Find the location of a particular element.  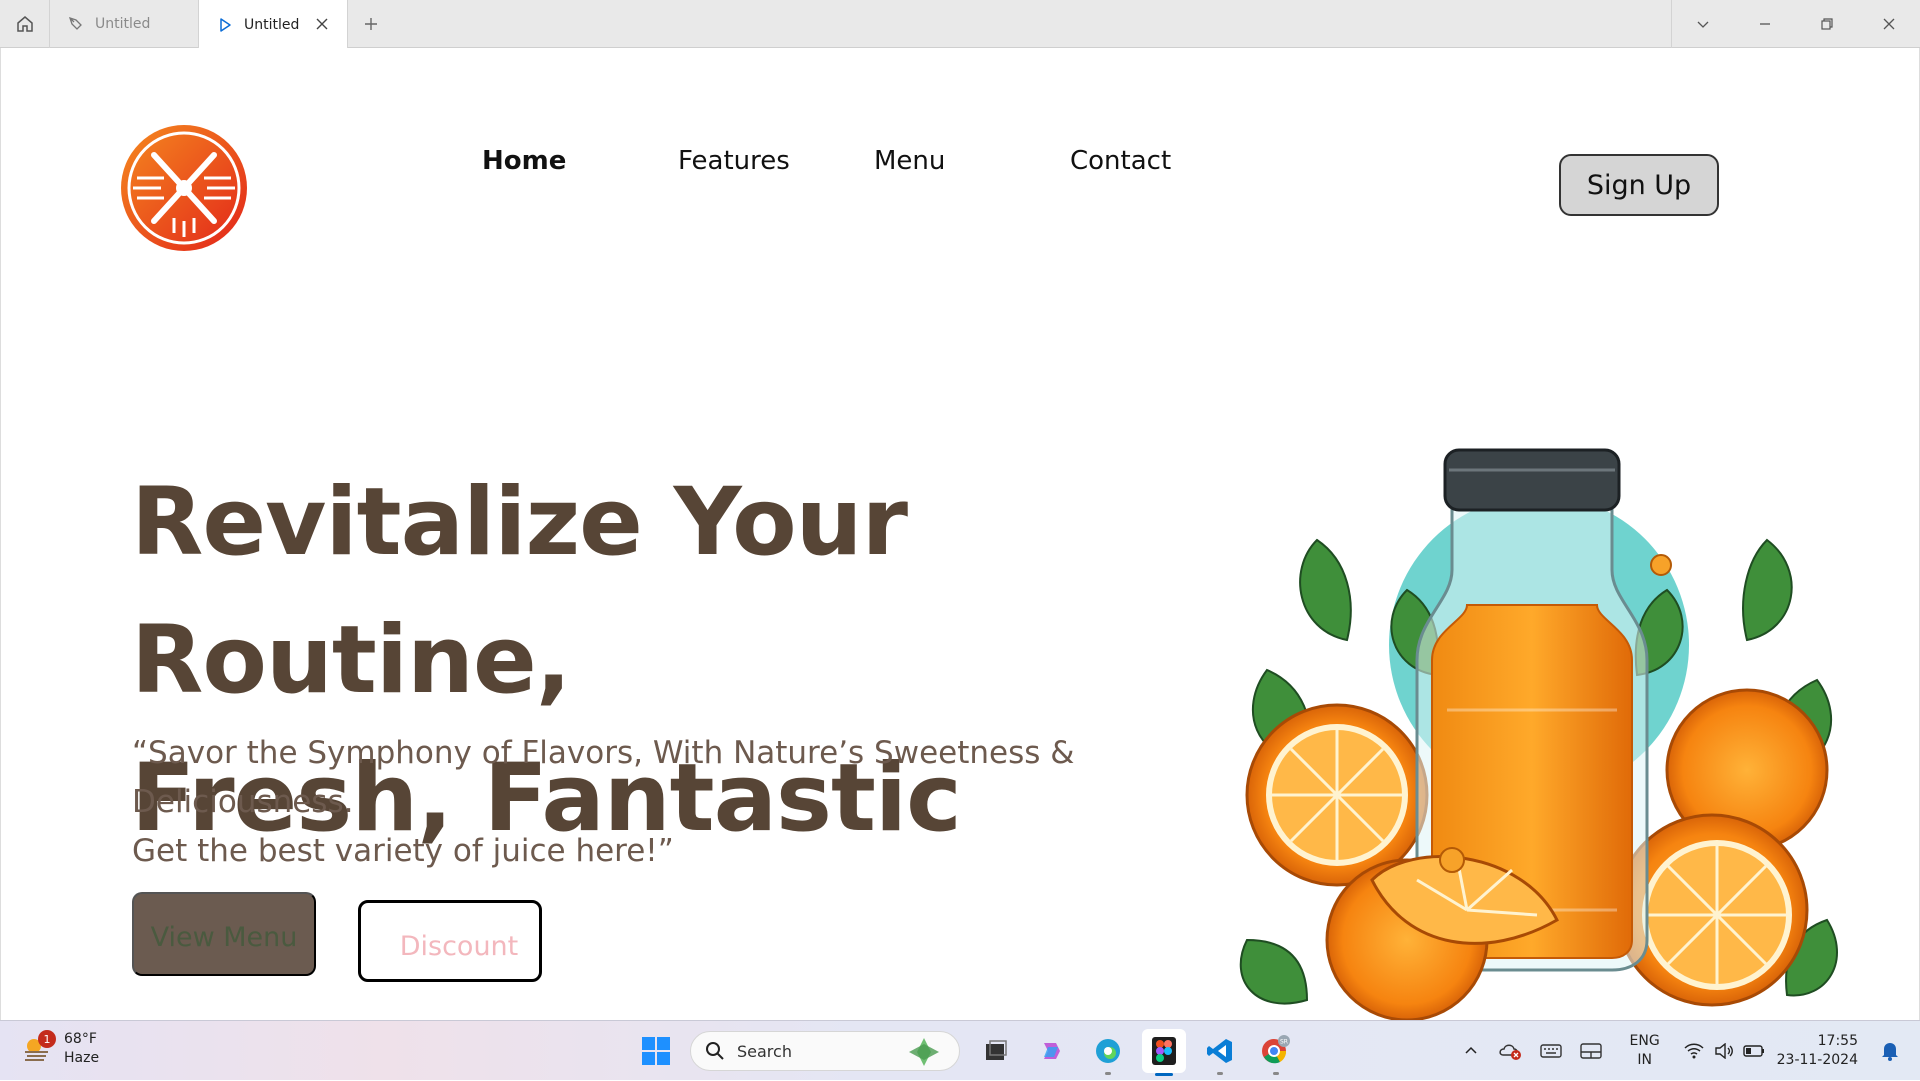

taskbar-search-box: Search is located at coordinates (825, 1051).